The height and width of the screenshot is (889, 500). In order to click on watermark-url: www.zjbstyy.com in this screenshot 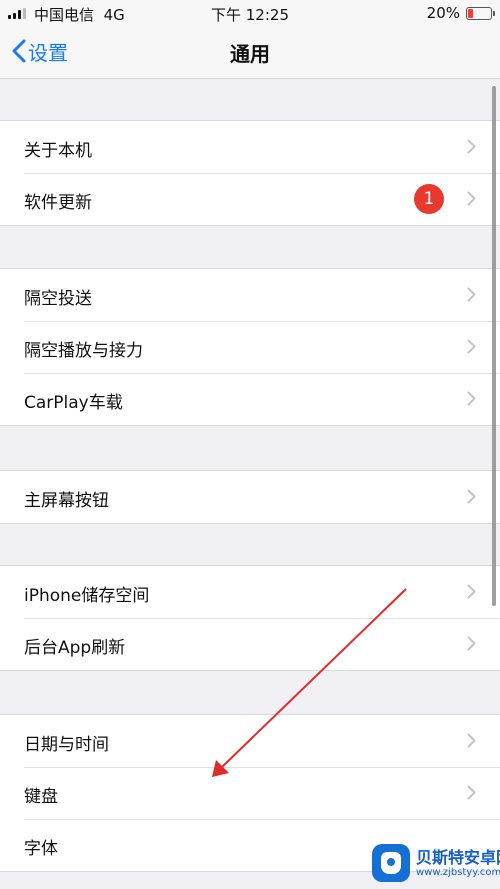, I will do `click(458, 872)`.